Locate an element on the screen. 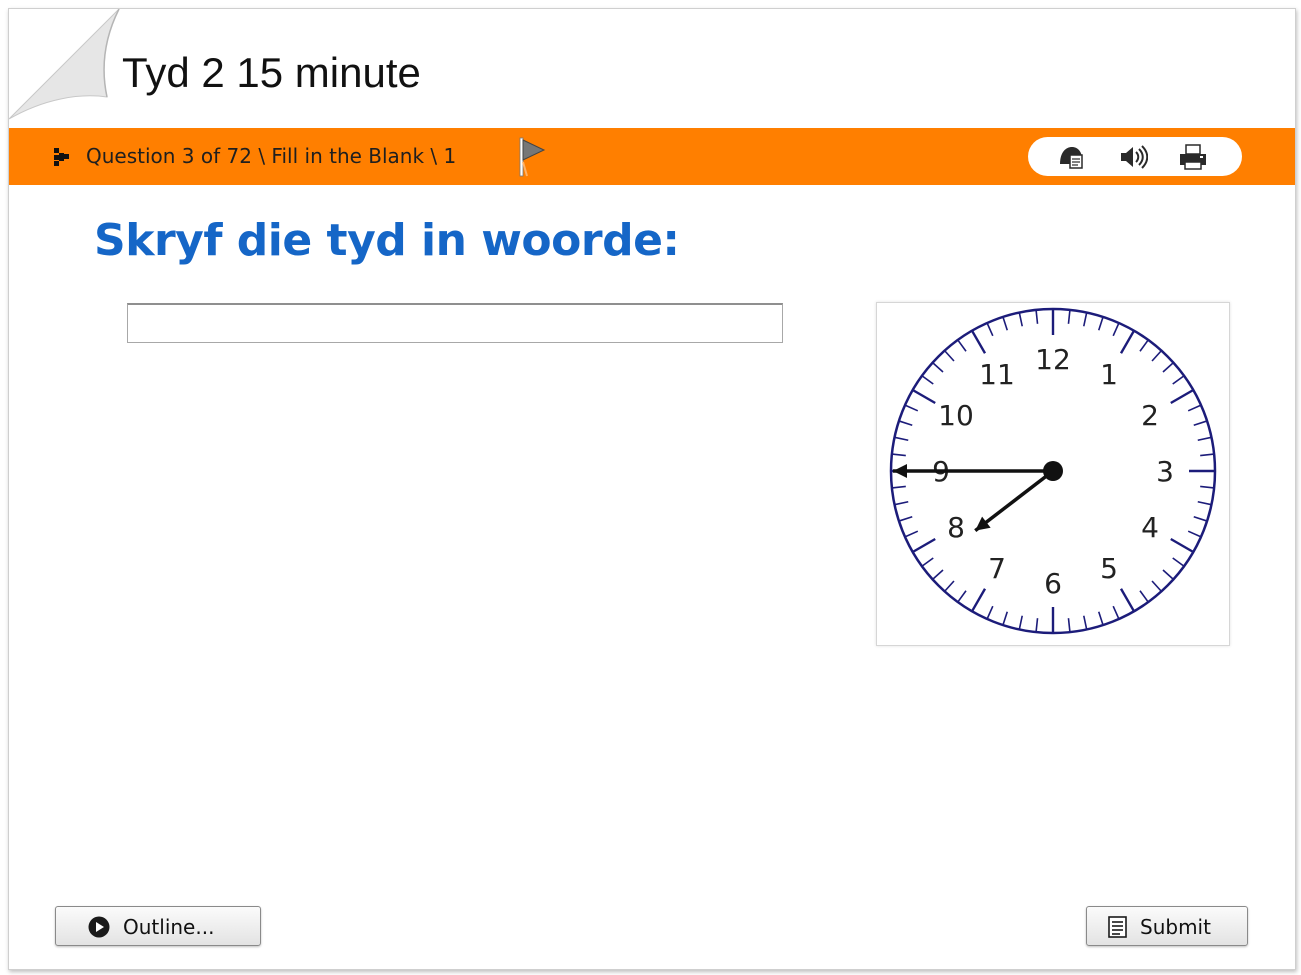  clock-numeral: 2 is located at coordinates (1150, 415).